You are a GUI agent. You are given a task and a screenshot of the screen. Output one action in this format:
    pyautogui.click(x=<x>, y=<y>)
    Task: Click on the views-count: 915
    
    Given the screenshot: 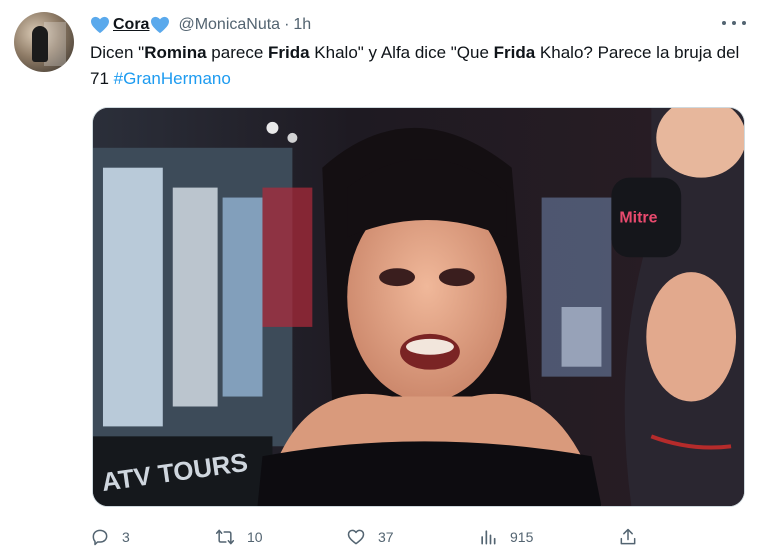 What is the action you would take?
    pyautogui.click(x=522, y=537)
    